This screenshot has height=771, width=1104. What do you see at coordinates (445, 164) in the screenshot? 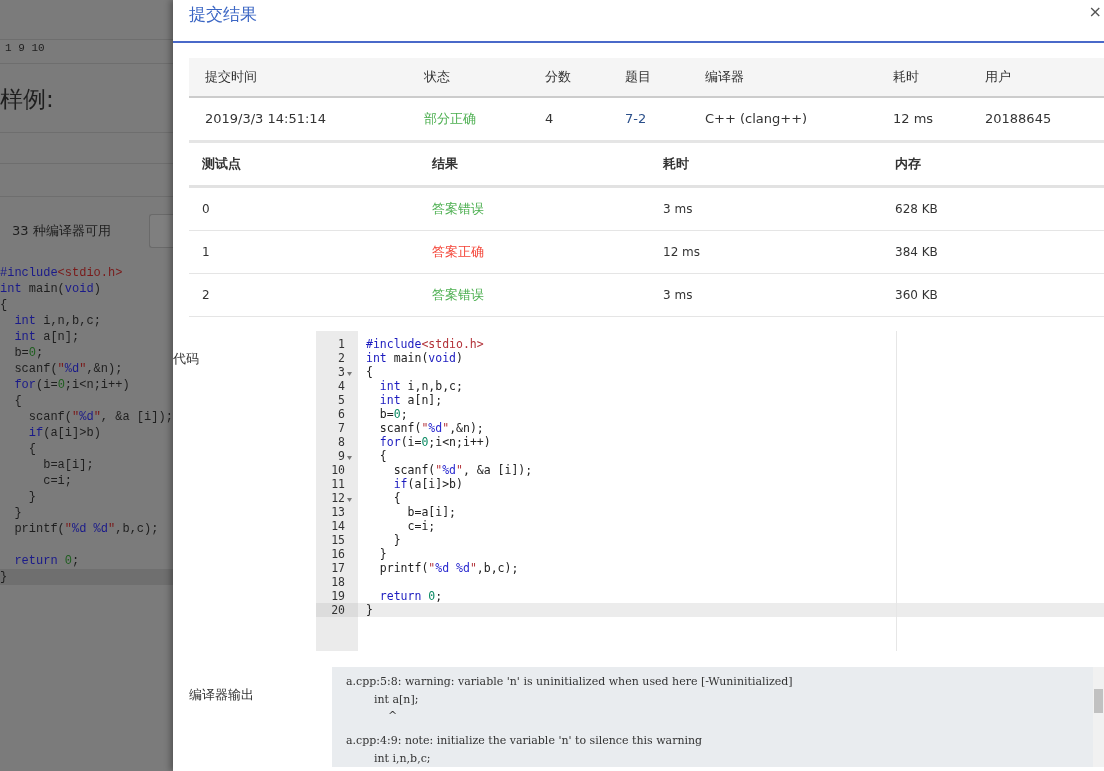
I see `column-header: 结果` at bounding box center [445, 164].